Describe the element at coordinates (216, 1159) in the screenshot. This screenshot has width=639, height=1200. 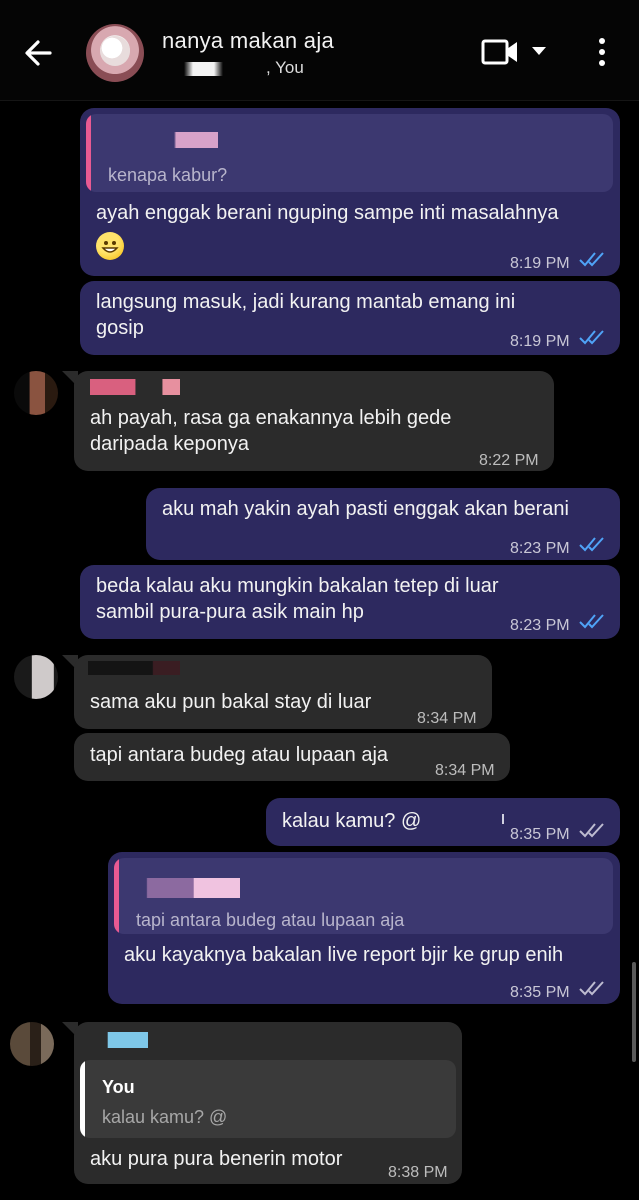
I see `message-text: aku pura pura benerin motor` at that location.